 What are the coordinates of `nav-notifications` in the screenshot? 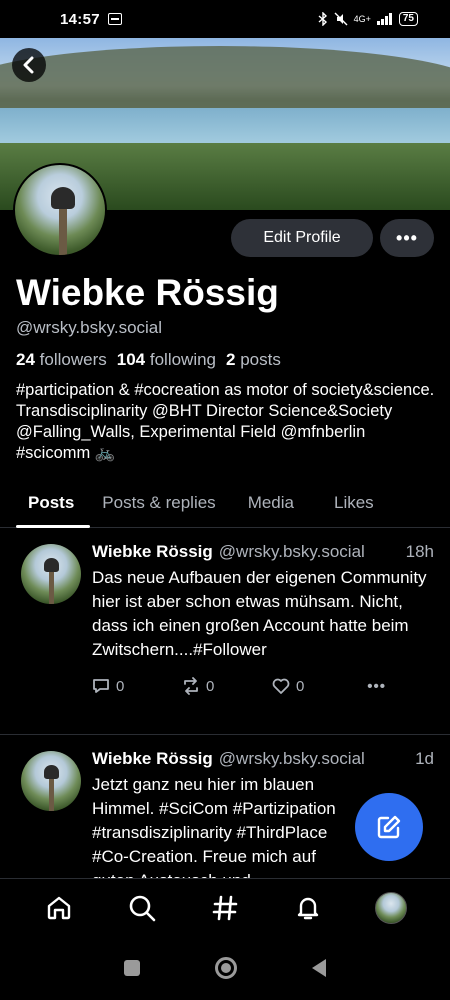 It's located at (308, 908).